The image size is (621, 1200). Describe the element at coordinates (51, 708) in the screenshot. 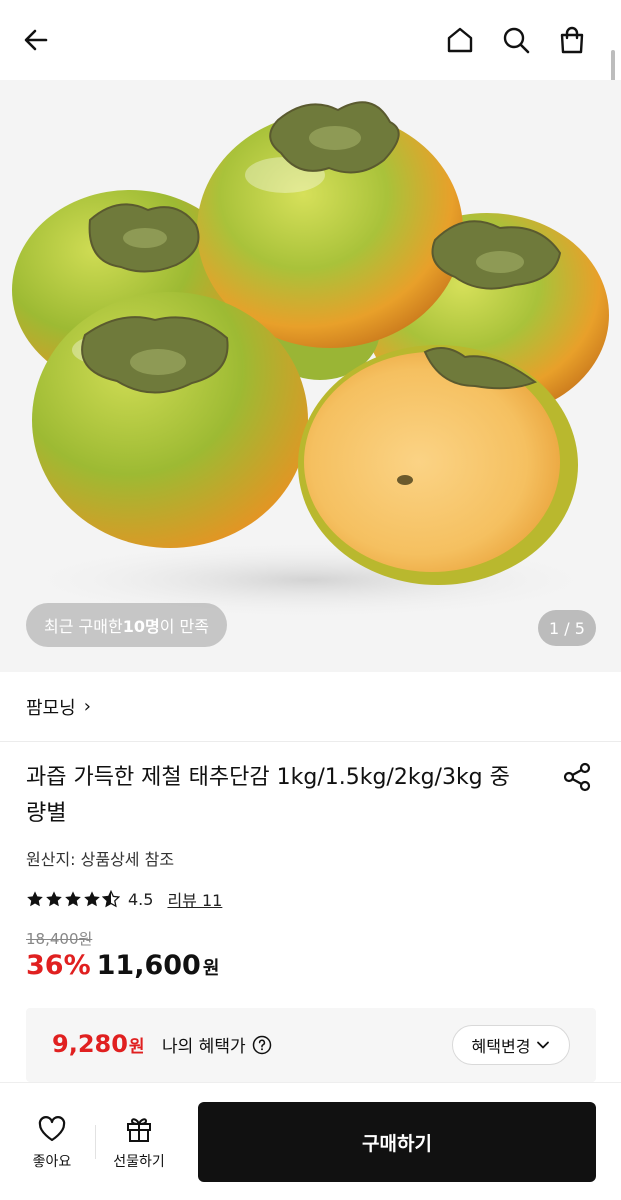

I see `brand-name: 팜모닝` at that location.